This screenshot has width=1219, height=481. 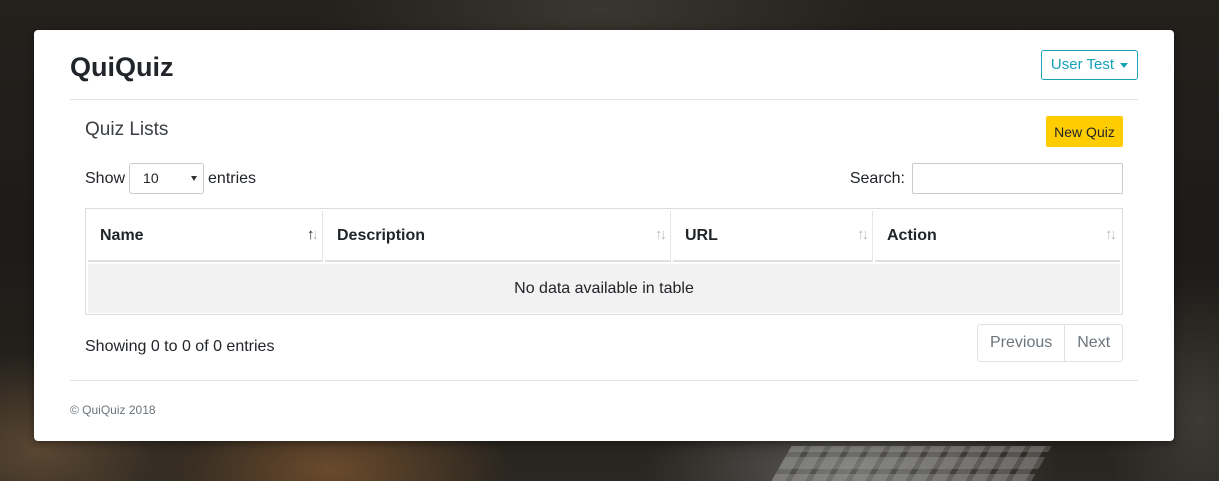 I want to click on length-control: Show 10 entries, so click(x=170, y=178).